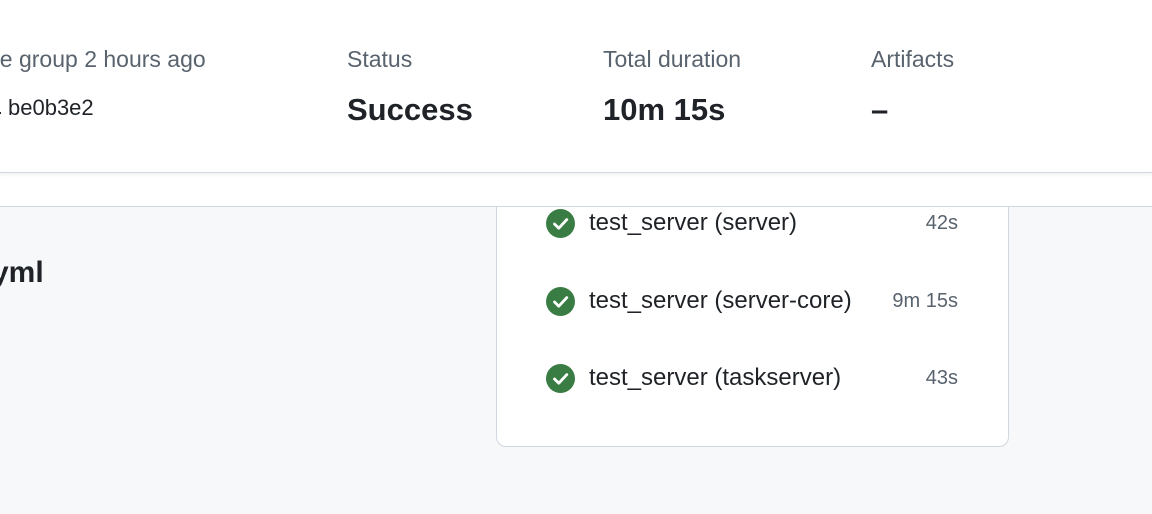 This screenshot has width=1152, height=514. I want to click on job-row: test_server (taskserver) 43s, so click(752, 378).